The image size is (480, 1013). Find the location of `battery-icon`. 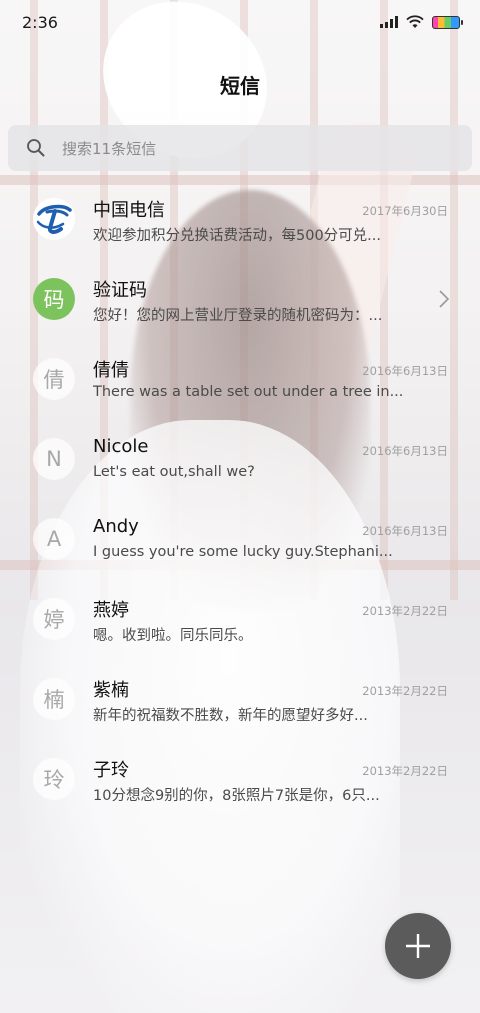

battery-icon is located at coordinates (447, 22).